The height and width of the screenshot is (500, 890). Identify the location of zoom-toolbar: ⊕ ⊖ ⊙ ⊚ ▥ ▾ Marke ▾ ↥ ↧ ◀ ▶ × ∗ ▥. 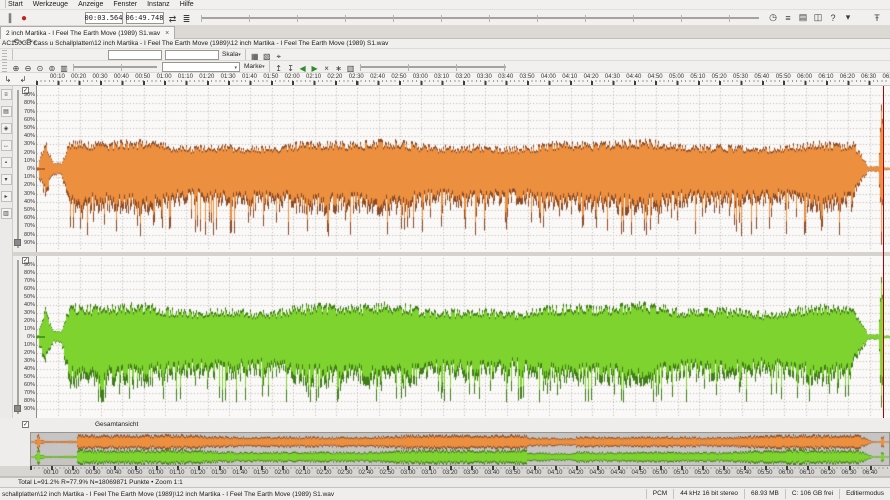
(445, 67).